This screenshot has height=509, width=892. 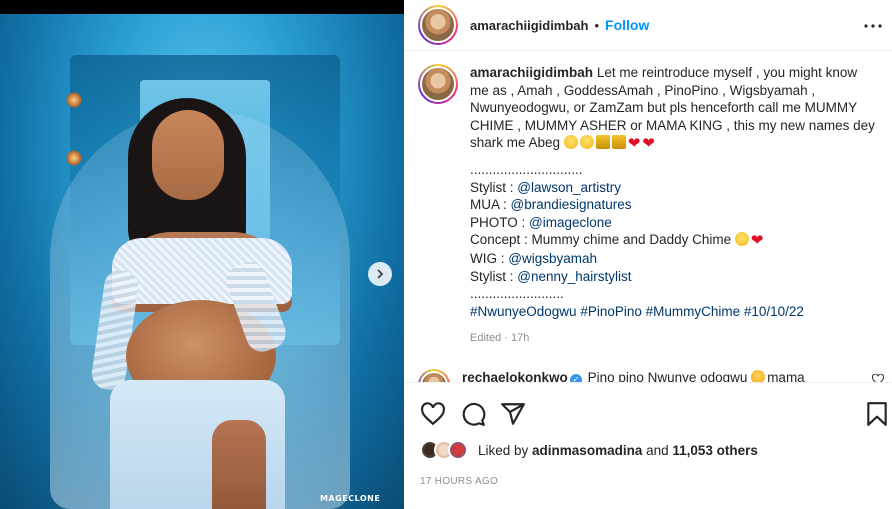 I want to click on credit-label: PHOTO :, so click(x=500, y=222).